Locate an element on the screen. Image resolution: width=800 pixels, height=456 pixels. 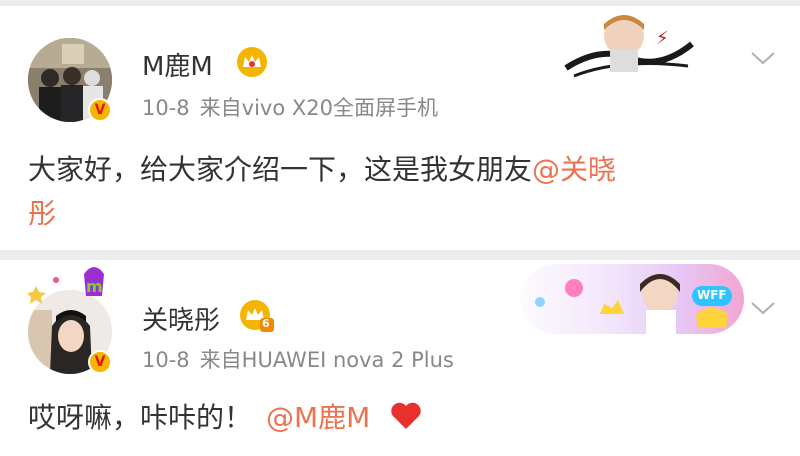
post-meta: 10-8 来自HUAWEI nova 2 Plus is located at coordinates (298, 359).